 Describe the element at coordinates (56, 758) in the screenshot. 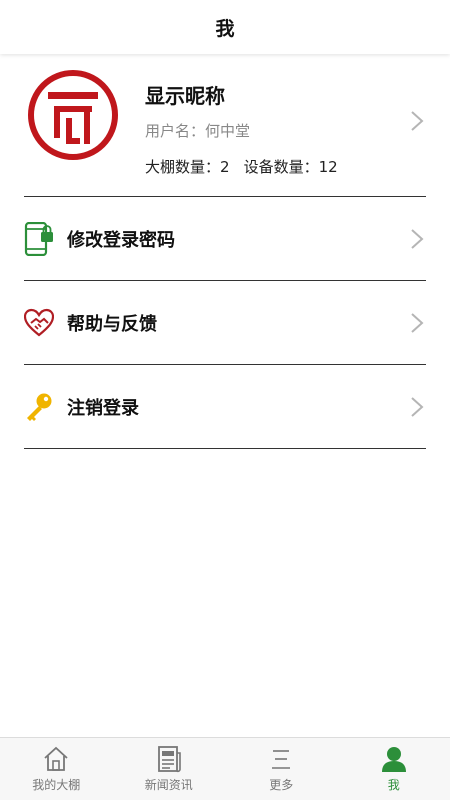

I see `home-icon` at that location.